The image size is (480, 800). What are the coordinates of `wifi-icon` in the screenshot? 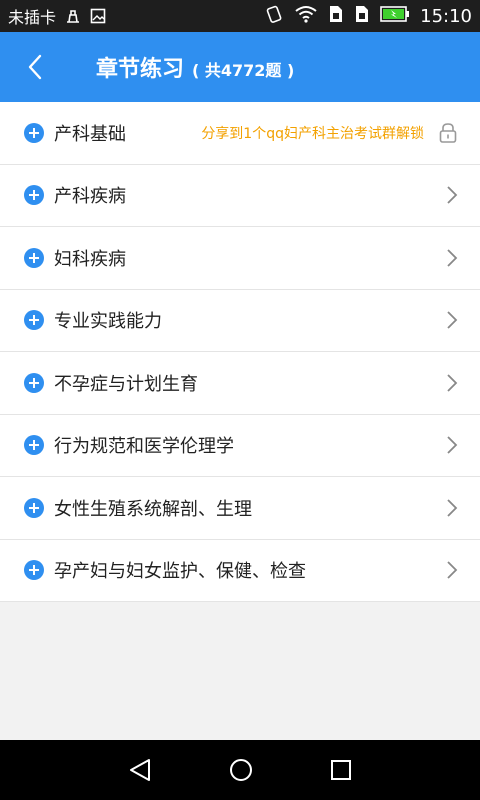 It's located at (306, 16).